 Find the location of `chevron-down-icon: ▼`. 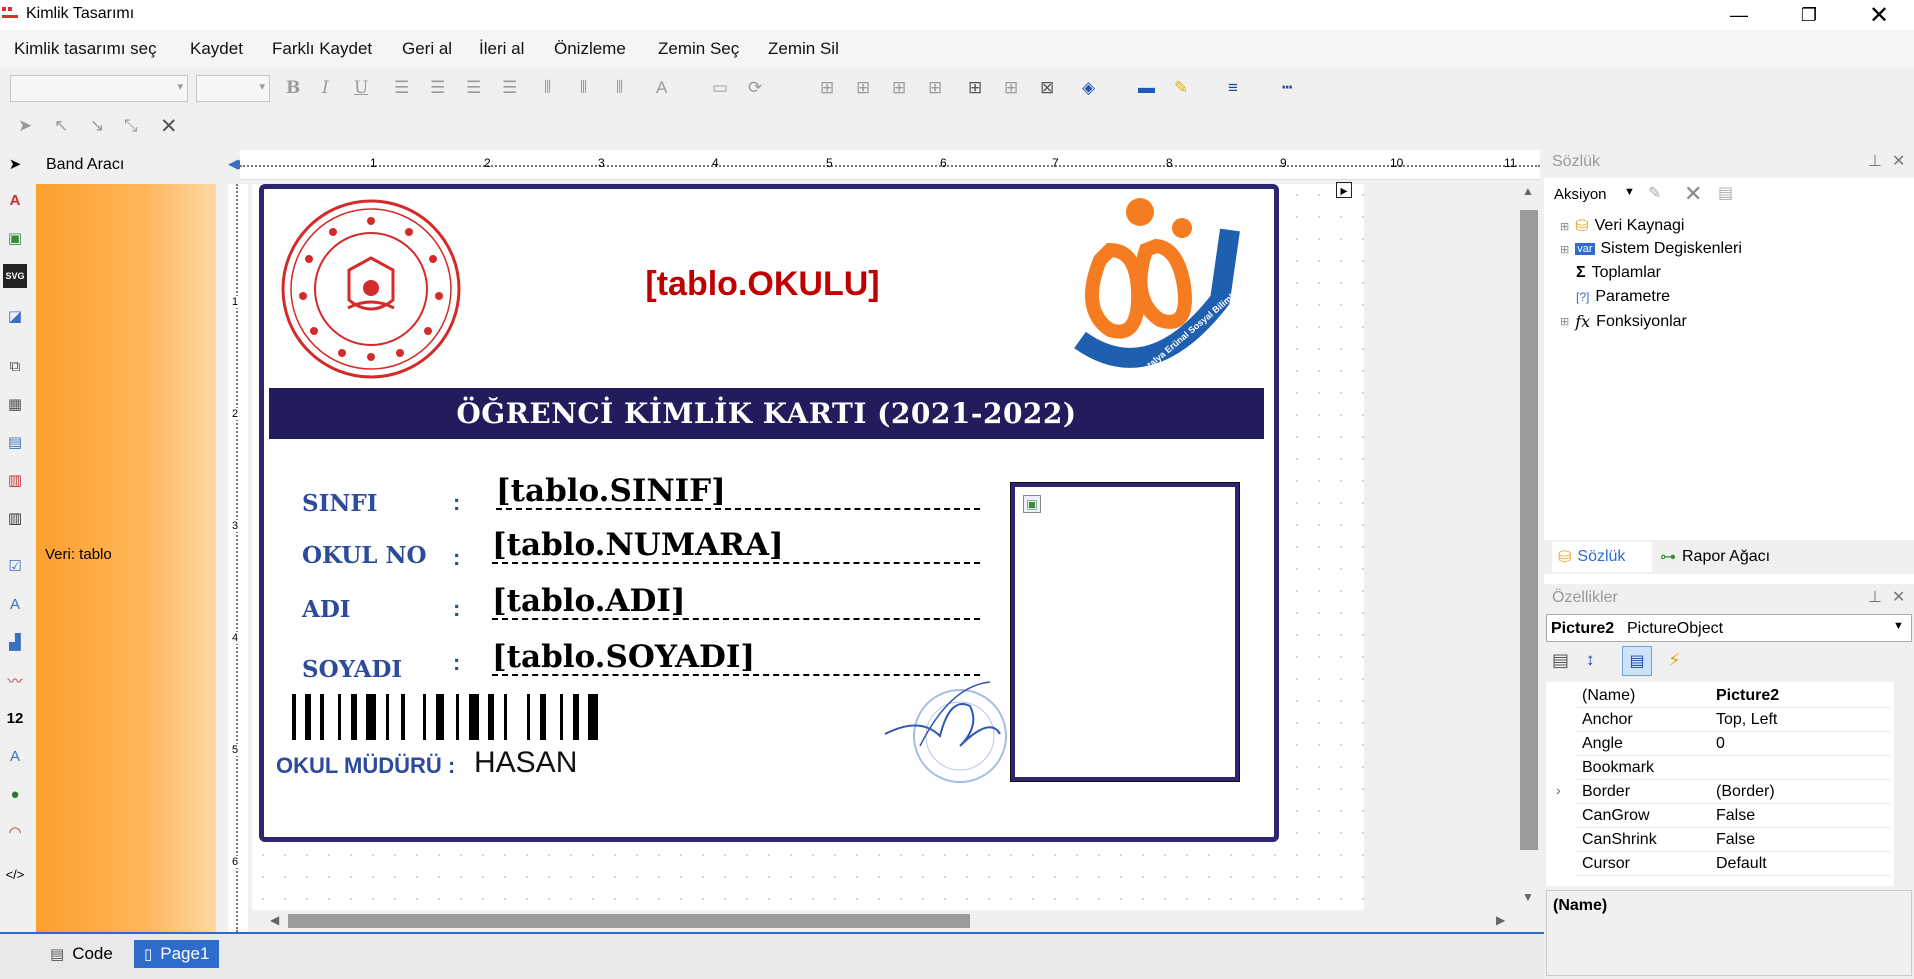

chevron-down-icon: ▼ is located at coordinates (1898, 626).